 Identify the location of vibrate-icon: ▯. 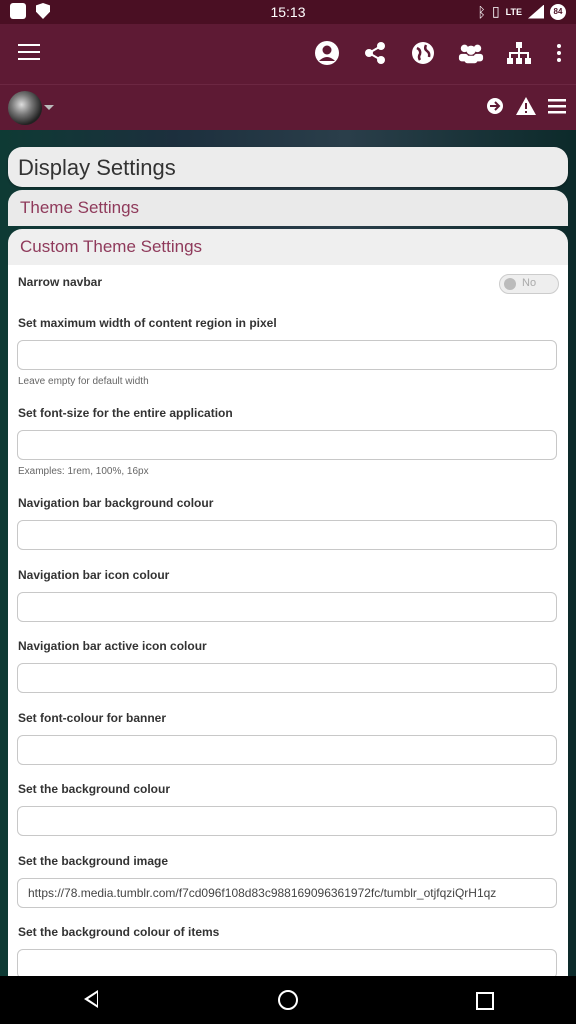
(495, 11).